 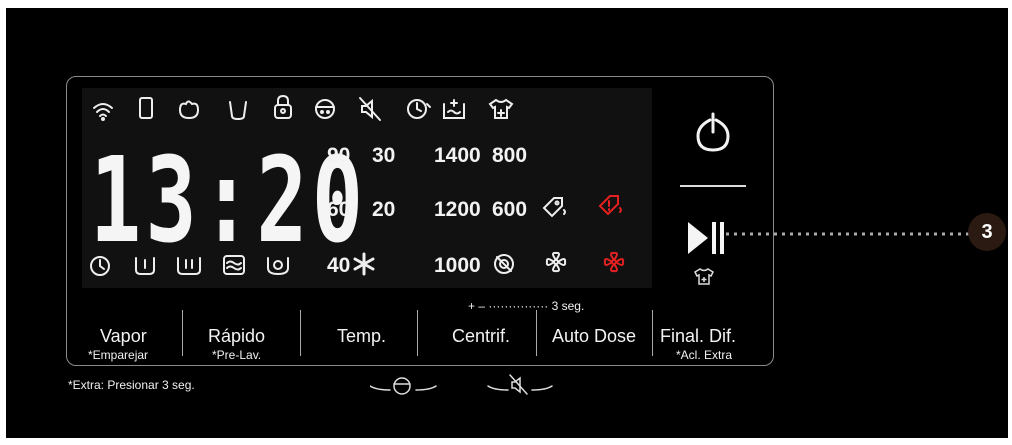 What do you see at coordinates (384, 209) in the screenshot?
I see `temp-20: 20` at bounding box center [384, 209].